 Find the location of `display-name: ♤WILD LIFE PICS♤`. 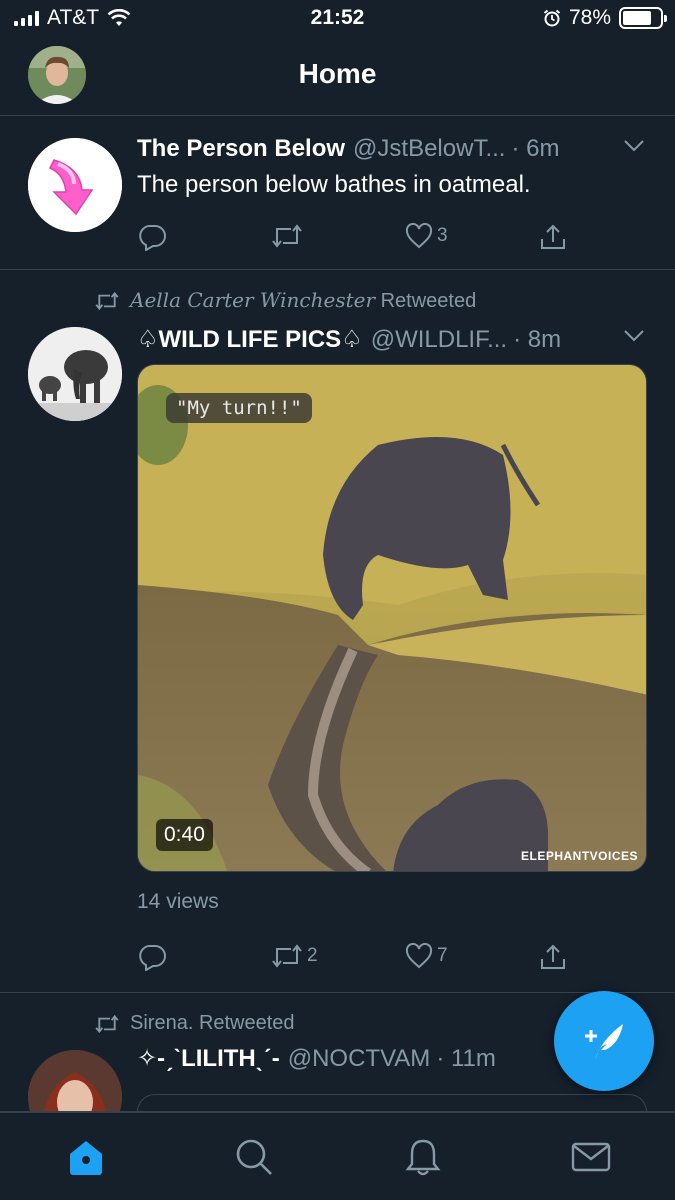

display-name: ♤WILD LIFE PICS♤ is located at coordinates (250, 339).